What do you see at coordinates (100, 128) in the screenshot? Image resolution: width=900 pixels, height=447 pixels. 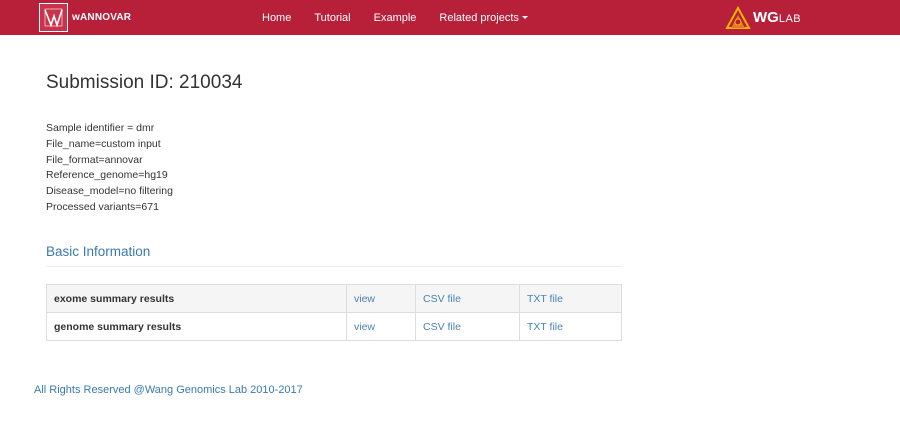 I see `param-sample-identifier: Sample identifier = dmr` at bounding box center [100, 128].